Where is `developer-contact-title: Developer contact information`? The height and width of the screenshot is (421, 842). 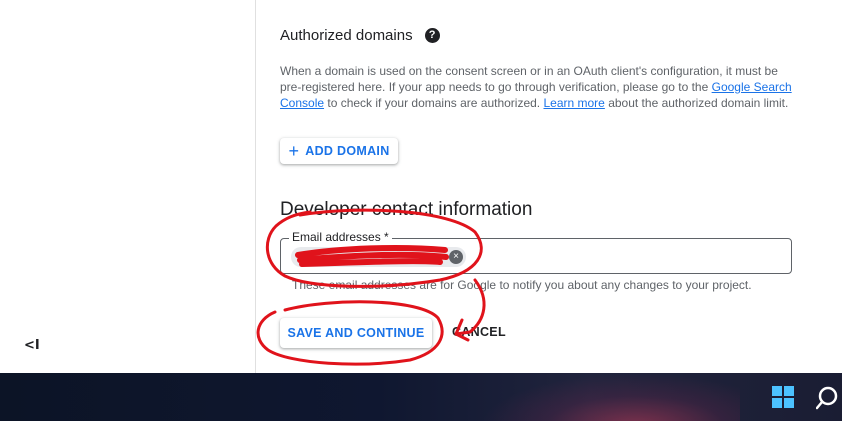 developer-contact-title: Developer contact information is located at coordinates (406, 209).